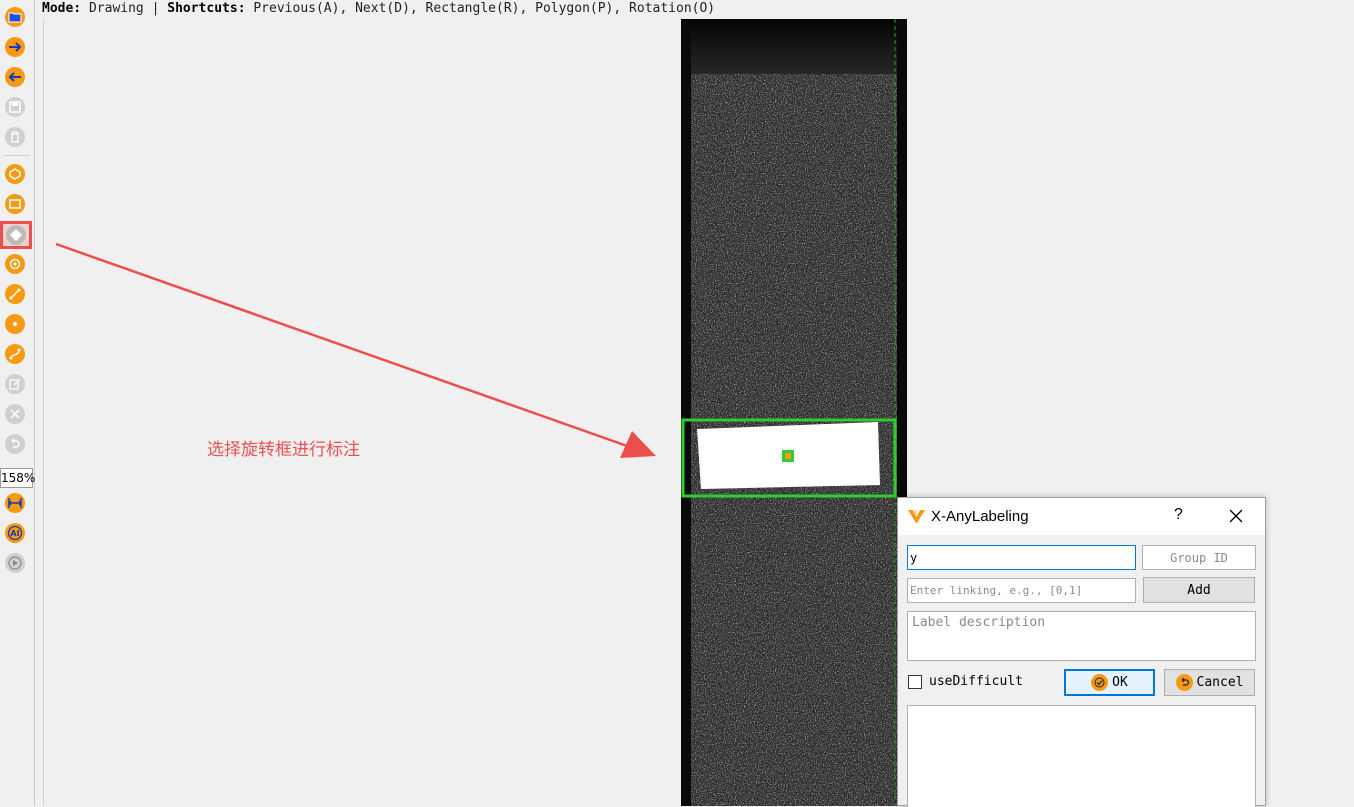 The image size is (1354, 807). What do you see at coordinates (980, 516) in the screenshot?
I see `dialog-title: X-AnyLabeling` at bounding box center [980, 516].